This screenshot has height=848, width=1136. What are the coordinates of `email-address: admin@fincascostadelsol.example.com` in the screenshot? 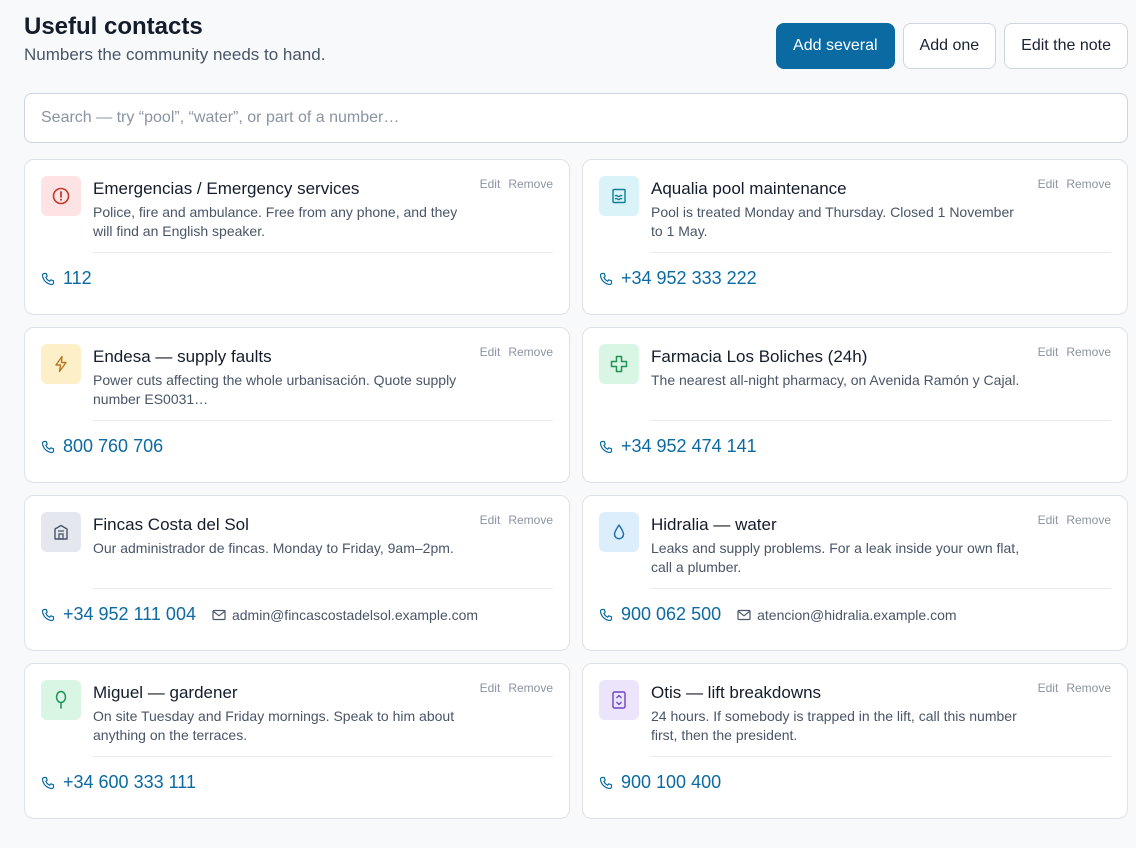 It's located at (355, 614).